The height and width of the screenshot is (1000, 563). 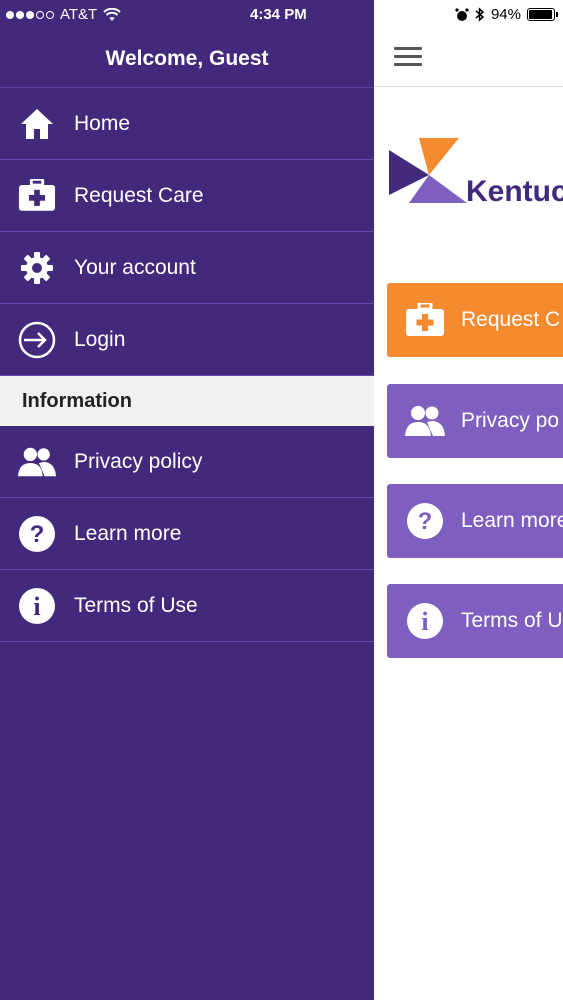 I want to click on alarm-icon, so click(x=462, y=14).